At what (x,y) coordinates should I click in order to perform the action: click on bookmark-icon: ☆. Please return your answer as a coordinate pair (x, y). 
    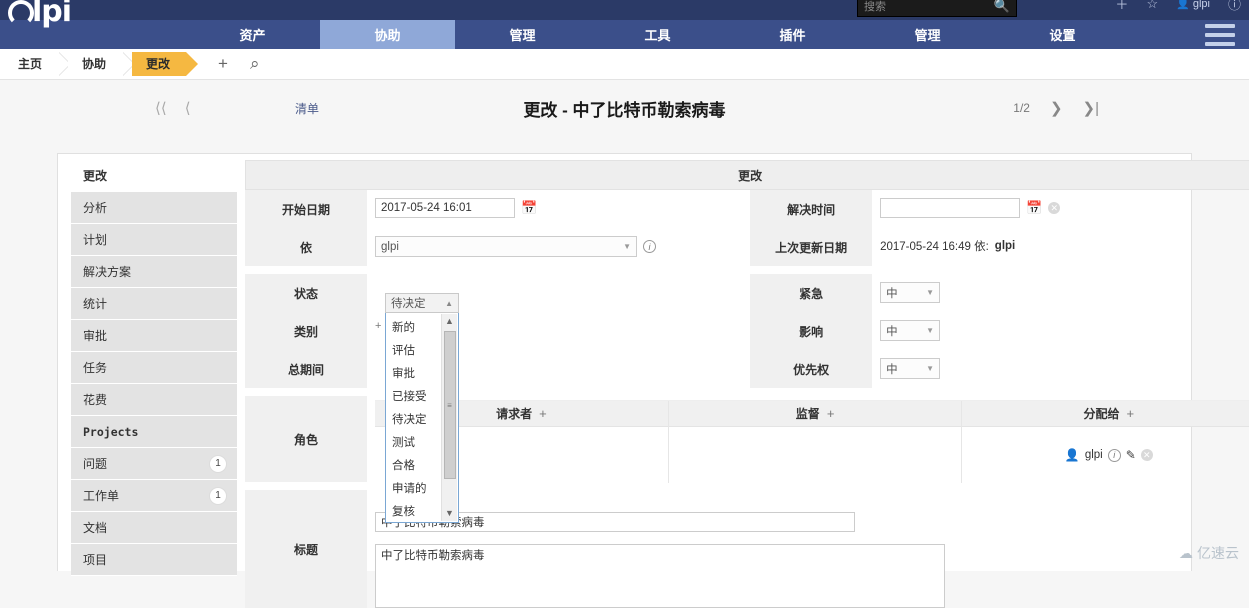
    Looking at the image, I should click on (1152, 6).